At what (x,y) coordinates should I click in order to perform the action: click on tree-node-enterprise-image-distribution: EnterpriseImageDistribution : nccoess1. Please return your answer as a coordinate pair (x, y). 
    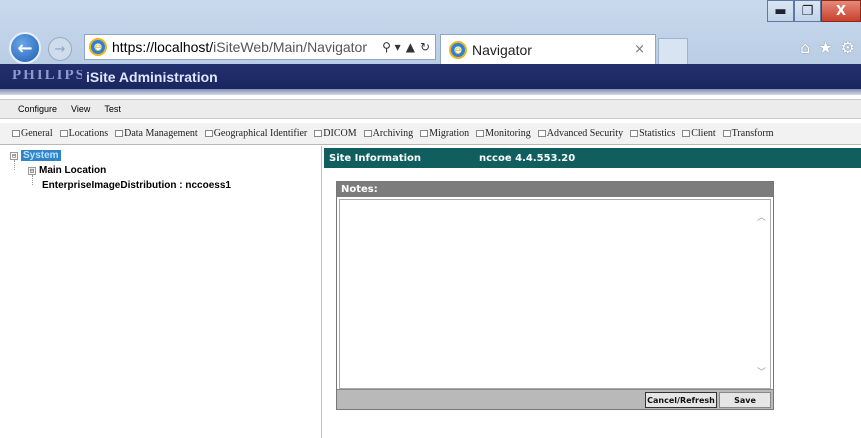
    Looking at the image, I should click on (136, 185).